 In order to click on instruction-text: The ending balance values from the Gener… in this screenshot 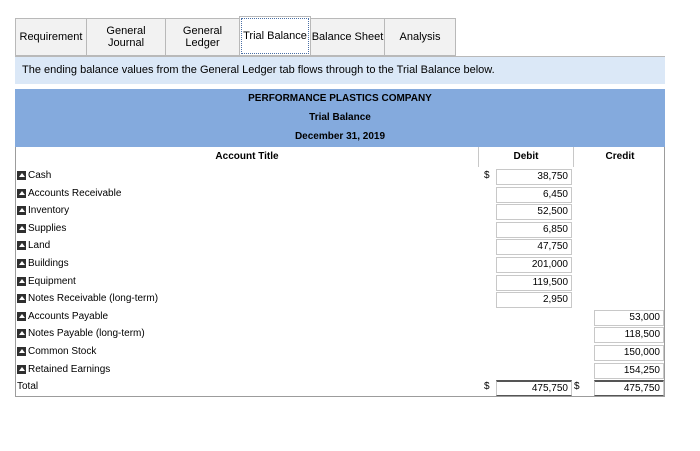, I will do `click(340, 70)`.